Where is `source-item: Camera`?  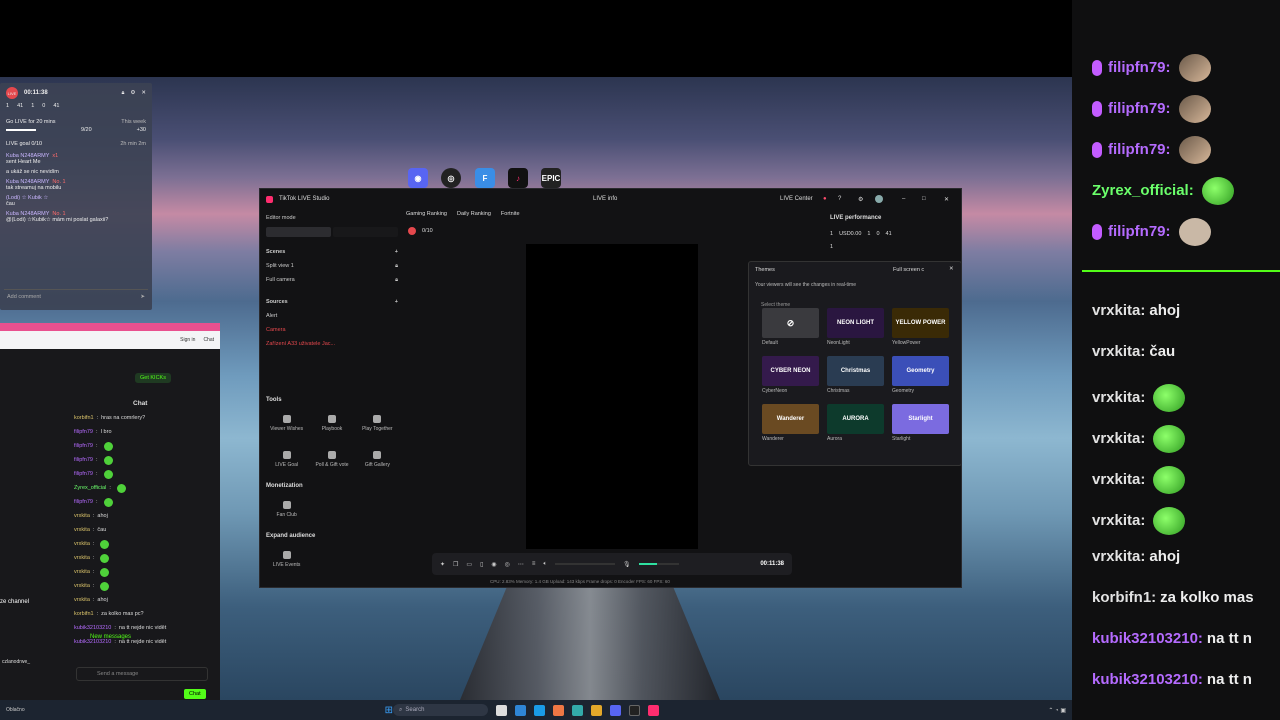
source-item: Camera is located at coordinates (332, 330).